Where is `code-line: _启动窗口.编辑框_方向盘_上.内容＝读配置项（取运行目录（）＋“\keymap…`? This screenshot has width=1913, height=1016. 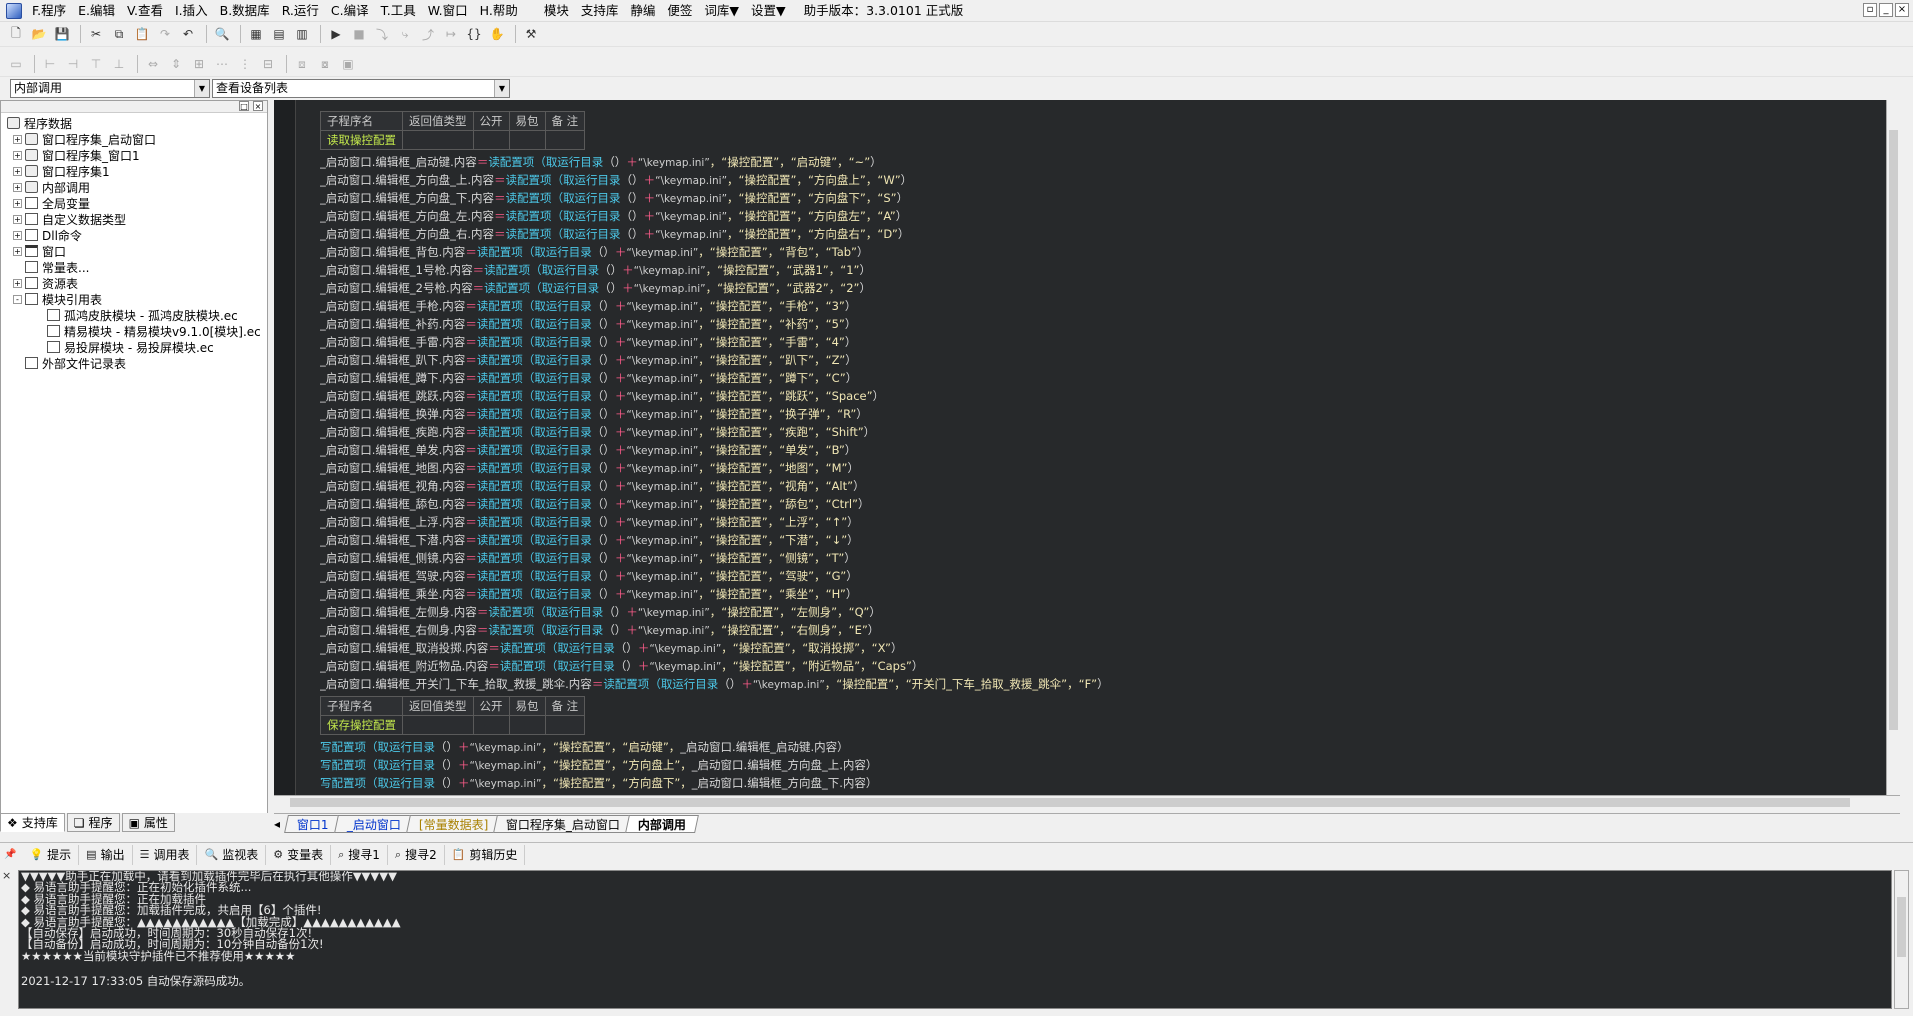 code-line: _启动窗口.编辑框_方向盘_上.内容＝读配置项（取运行目录（）＋“\keymap… is located at coordinates (1090, 180).